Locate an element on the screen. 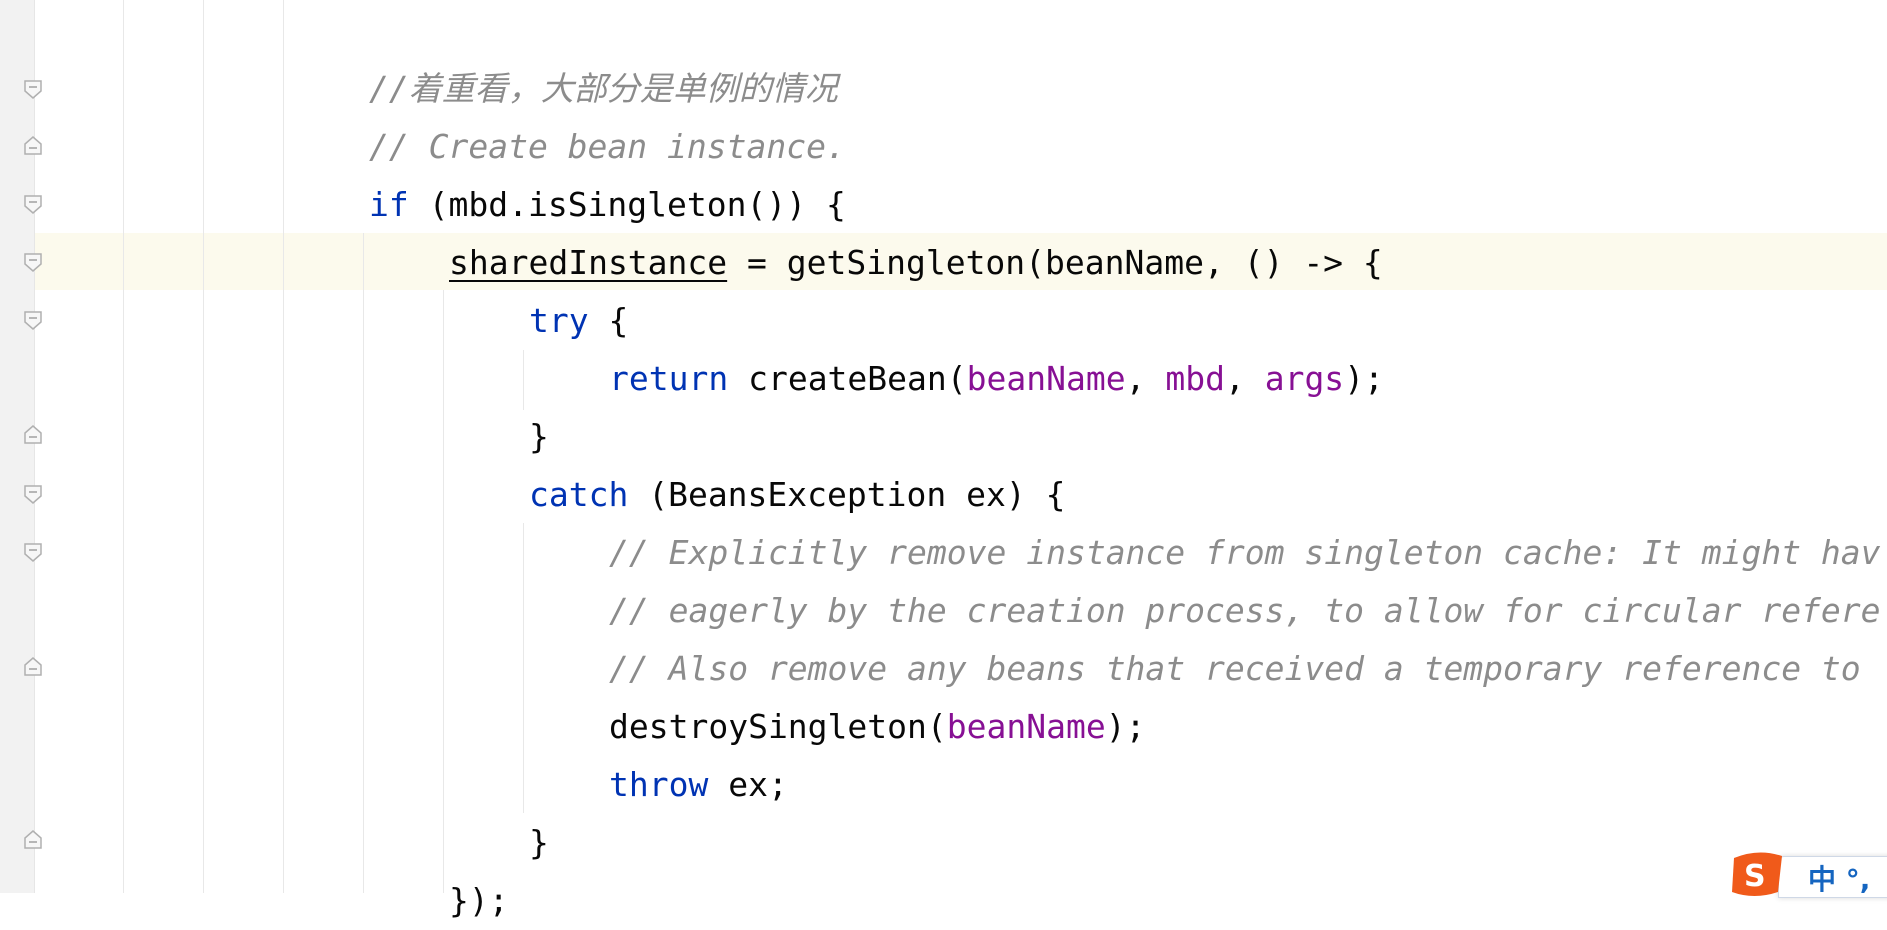  code-line: if (mbd.isSingleton()) { is located at coordinates (607, 205).